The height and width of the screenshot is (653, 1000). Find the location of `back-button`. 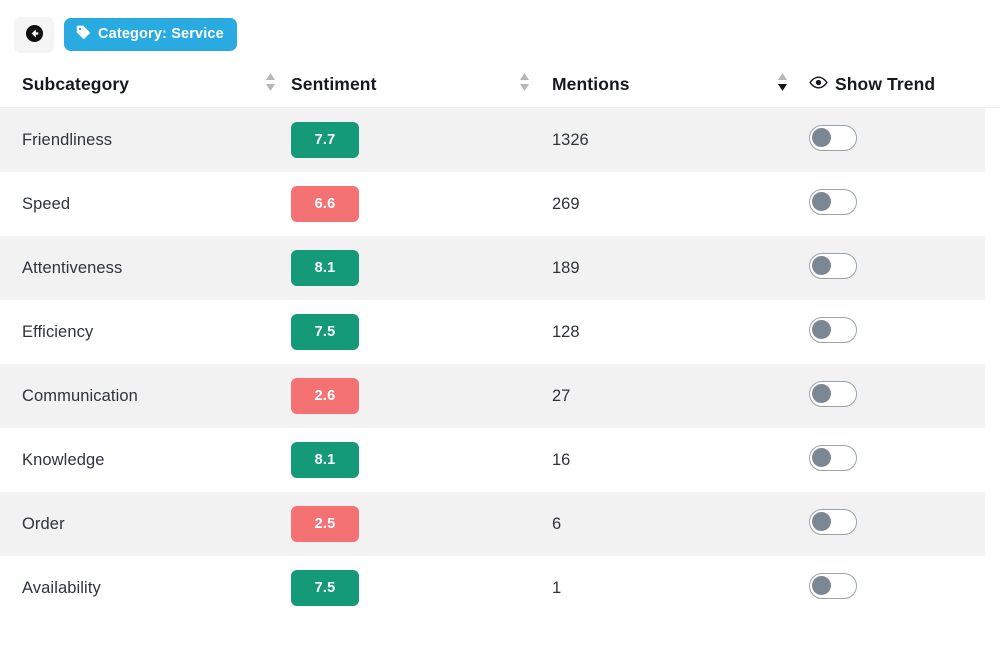

back-button is located at coordinates (34, 34).